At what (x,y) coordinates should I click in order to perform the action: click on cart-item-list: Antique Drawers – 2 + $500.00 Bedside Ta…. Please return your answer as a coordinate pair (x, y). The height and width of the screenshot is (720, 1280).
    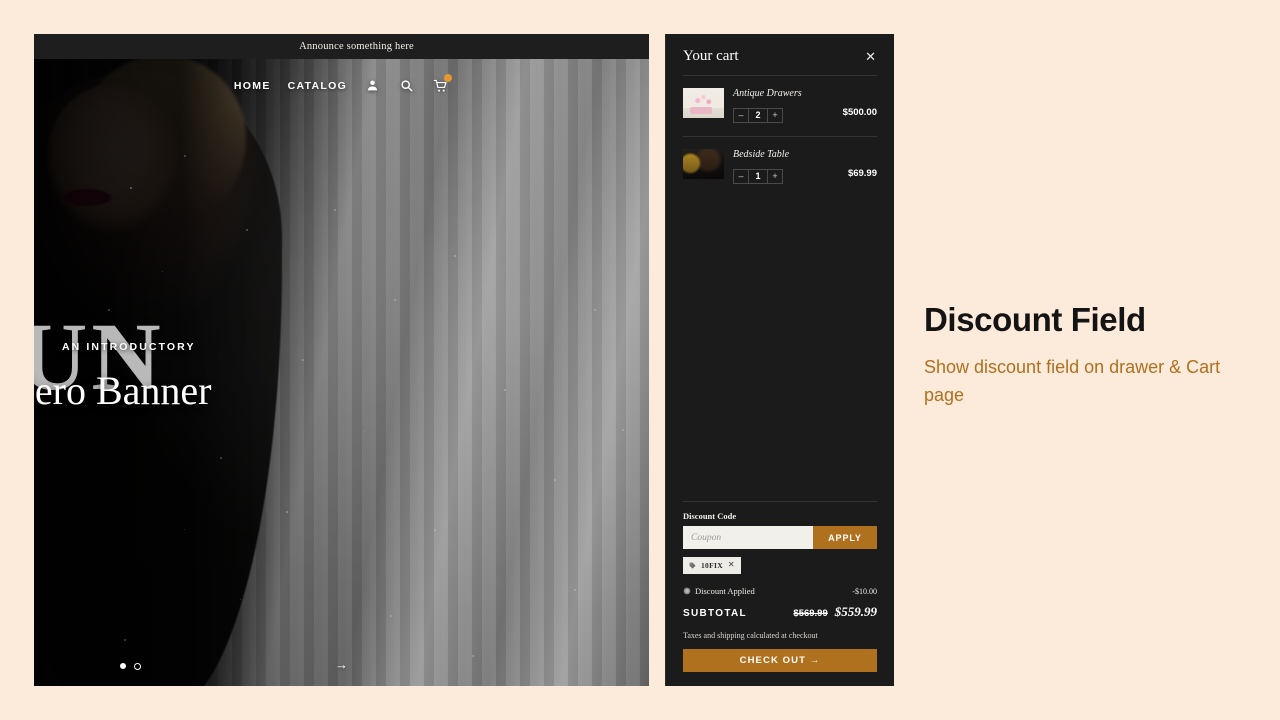
    Looking at the image, I should click on (780, 136).